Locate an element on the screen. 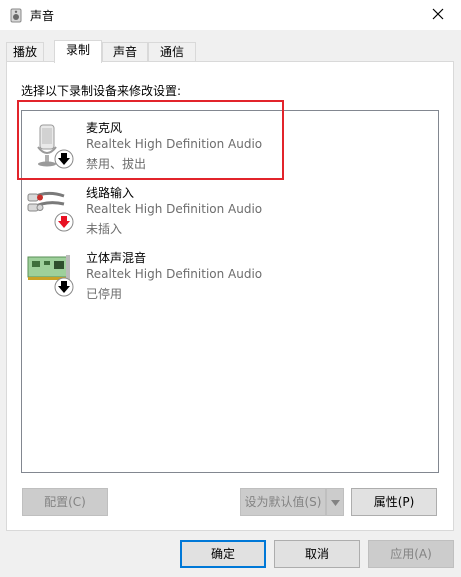 This screenshot has height=577, width=461. device-status: 禁用、拔出 is located at coordinates (116, 164).